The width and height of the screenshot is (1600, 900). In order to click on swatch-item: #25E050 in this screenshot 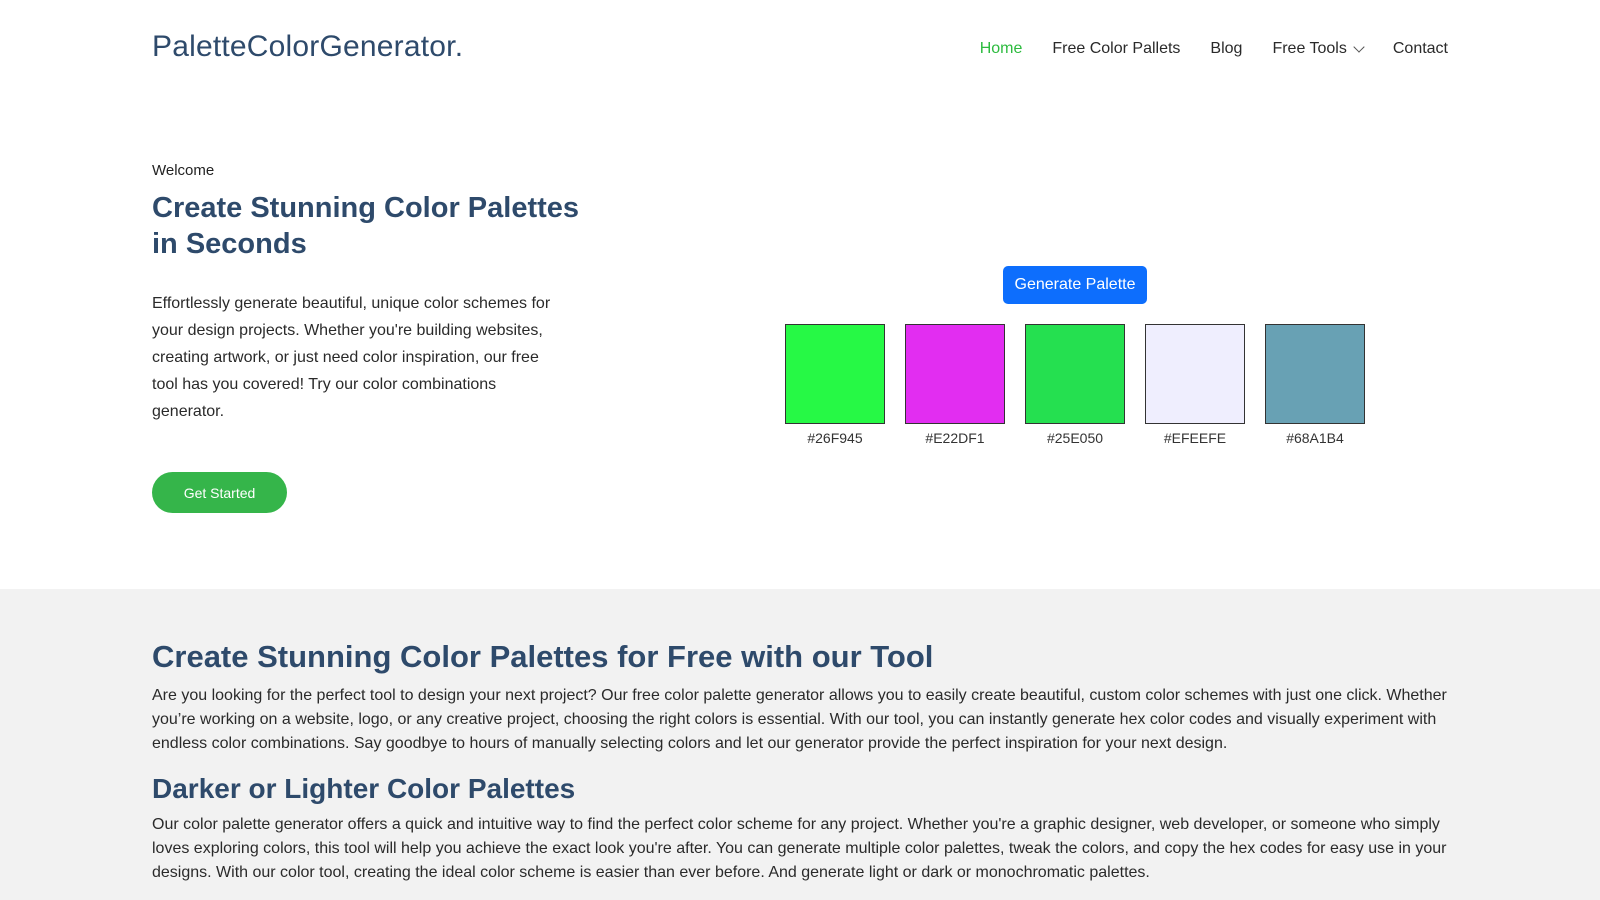, I will do `click(1075, 385)`.